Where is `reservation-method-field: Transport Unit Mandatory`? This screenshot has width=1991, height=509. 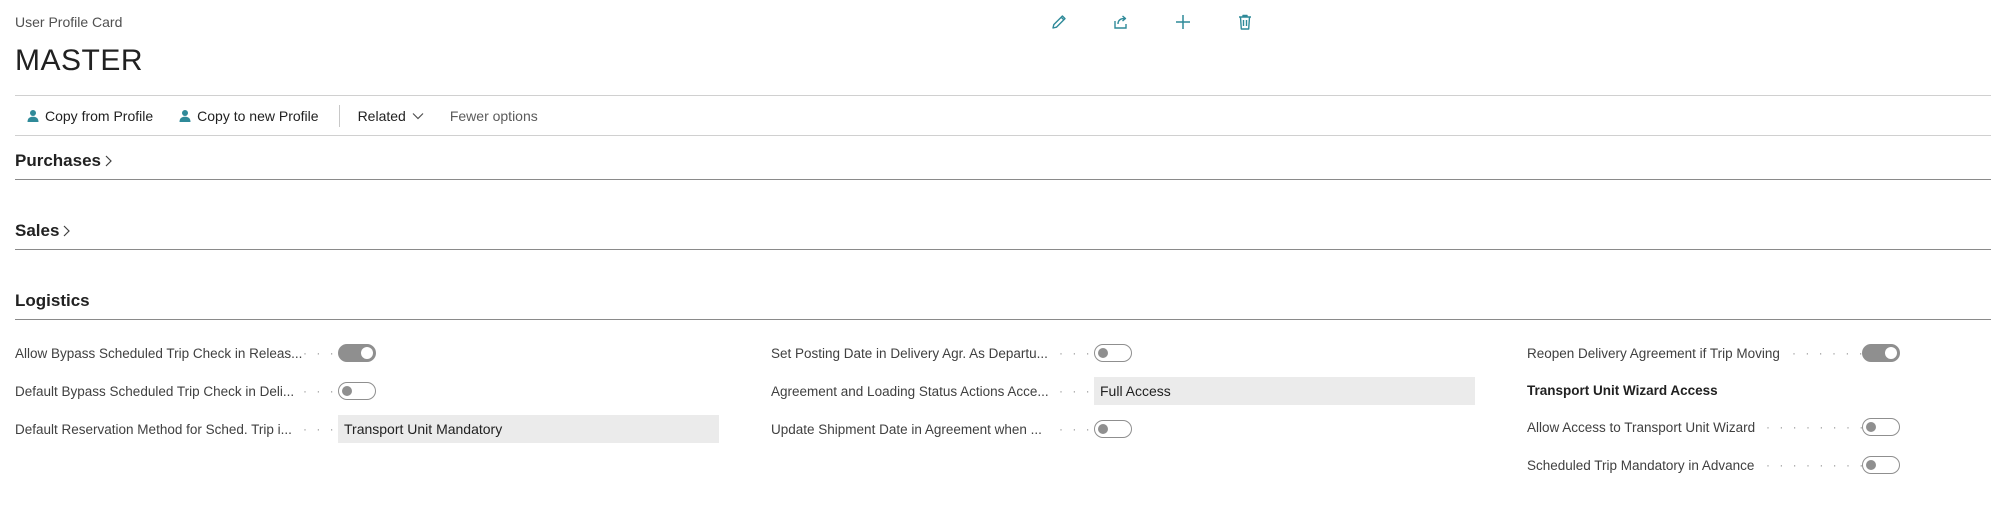 reservation-method-field: Transport Unit Mandatory is located at coordinates (528, 429).